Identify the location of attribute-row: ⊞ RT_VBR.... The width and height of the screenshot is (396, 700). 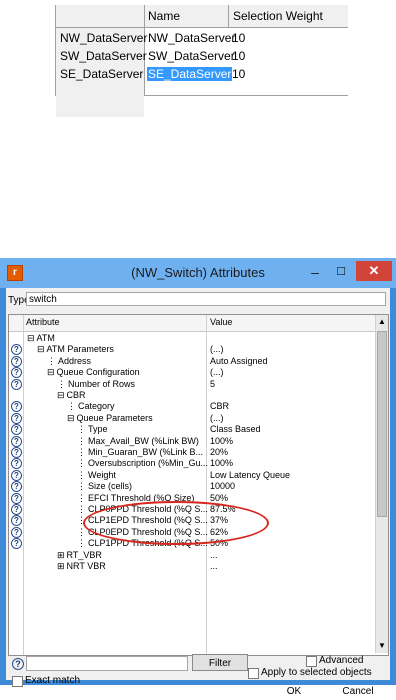
(192, 555).